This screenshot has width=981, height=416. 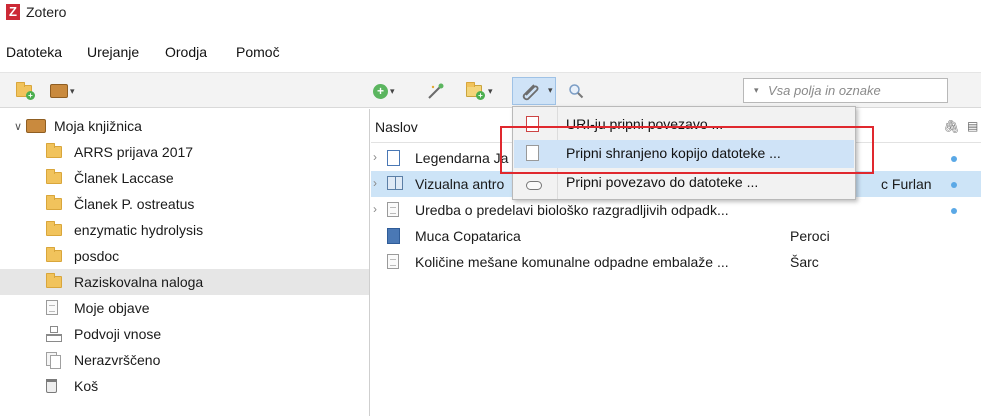 I want to click on tree-item-my-publications: Moje objave, so click(x=184, y=308).